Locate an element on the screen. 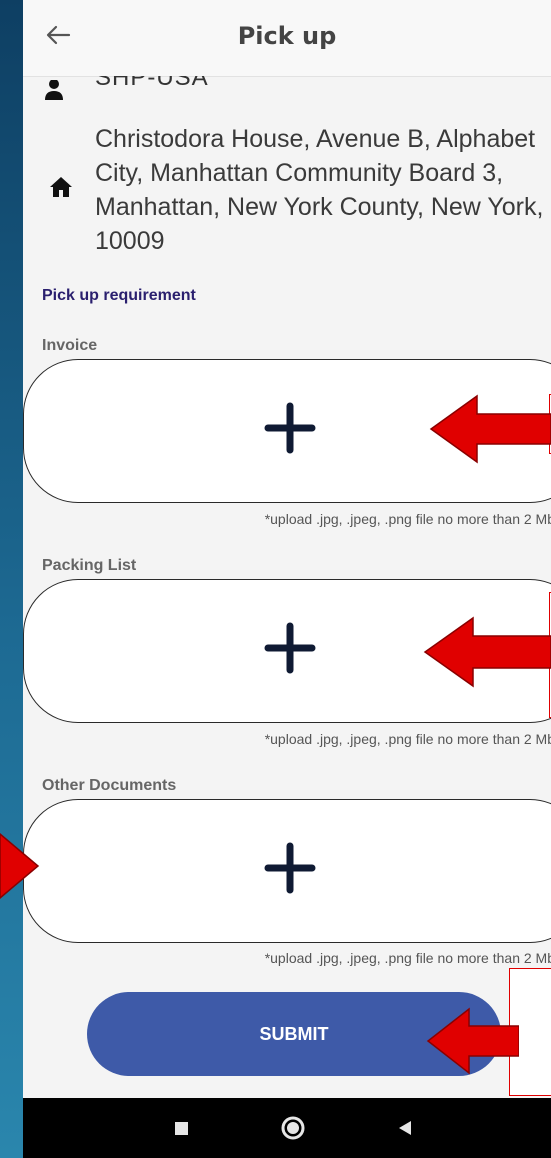  other-documents-label: Other Documents is located at coordinates (109, 785).